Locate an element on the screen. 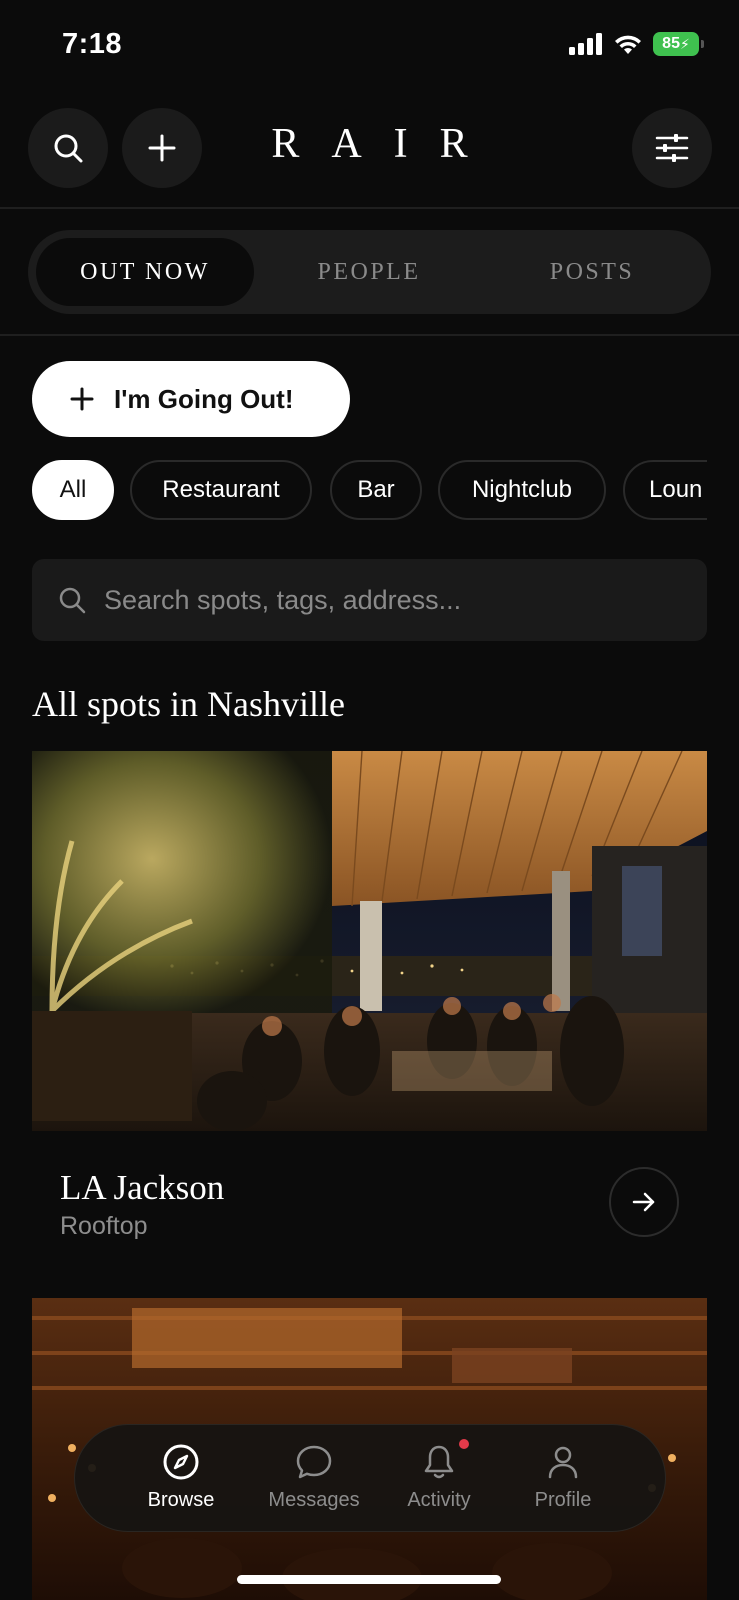 The height and width of the screenshot is (1600, 739). chip-lounge: Loun is located at coordinates (665, 490).